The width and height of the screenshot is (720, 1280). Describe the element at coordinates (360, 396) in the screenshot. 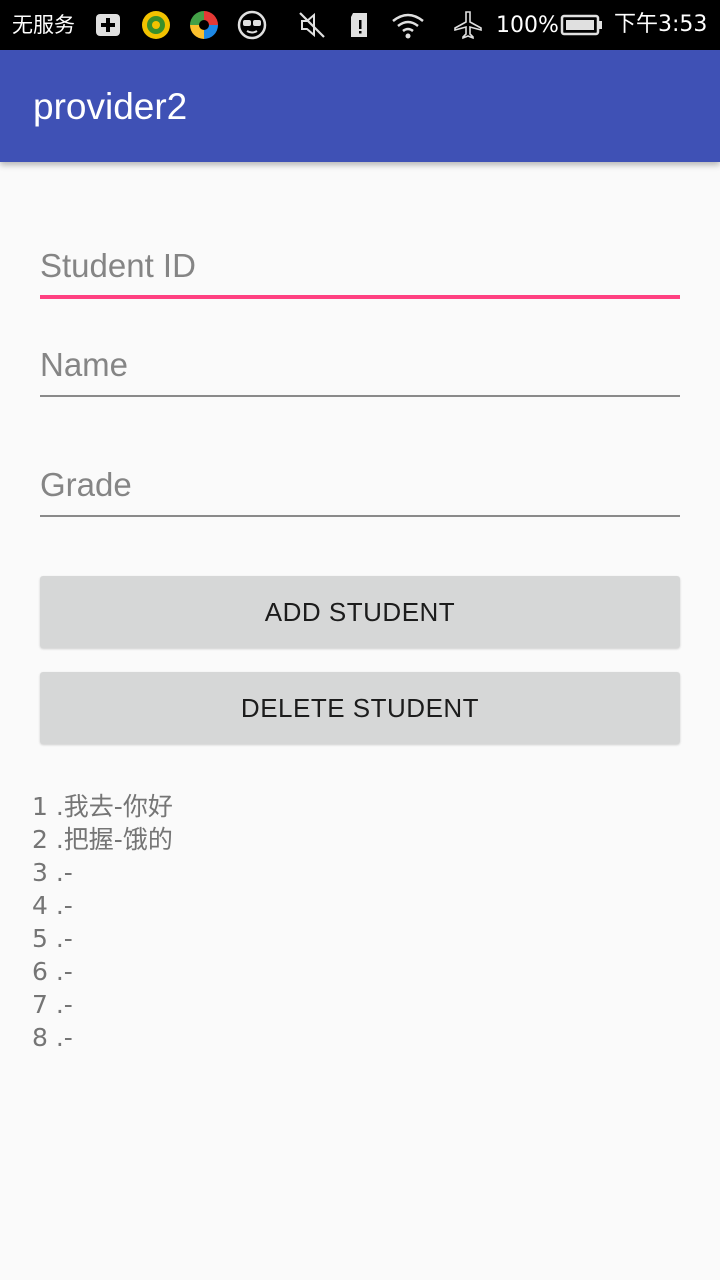

I see `name-underline` at that location.